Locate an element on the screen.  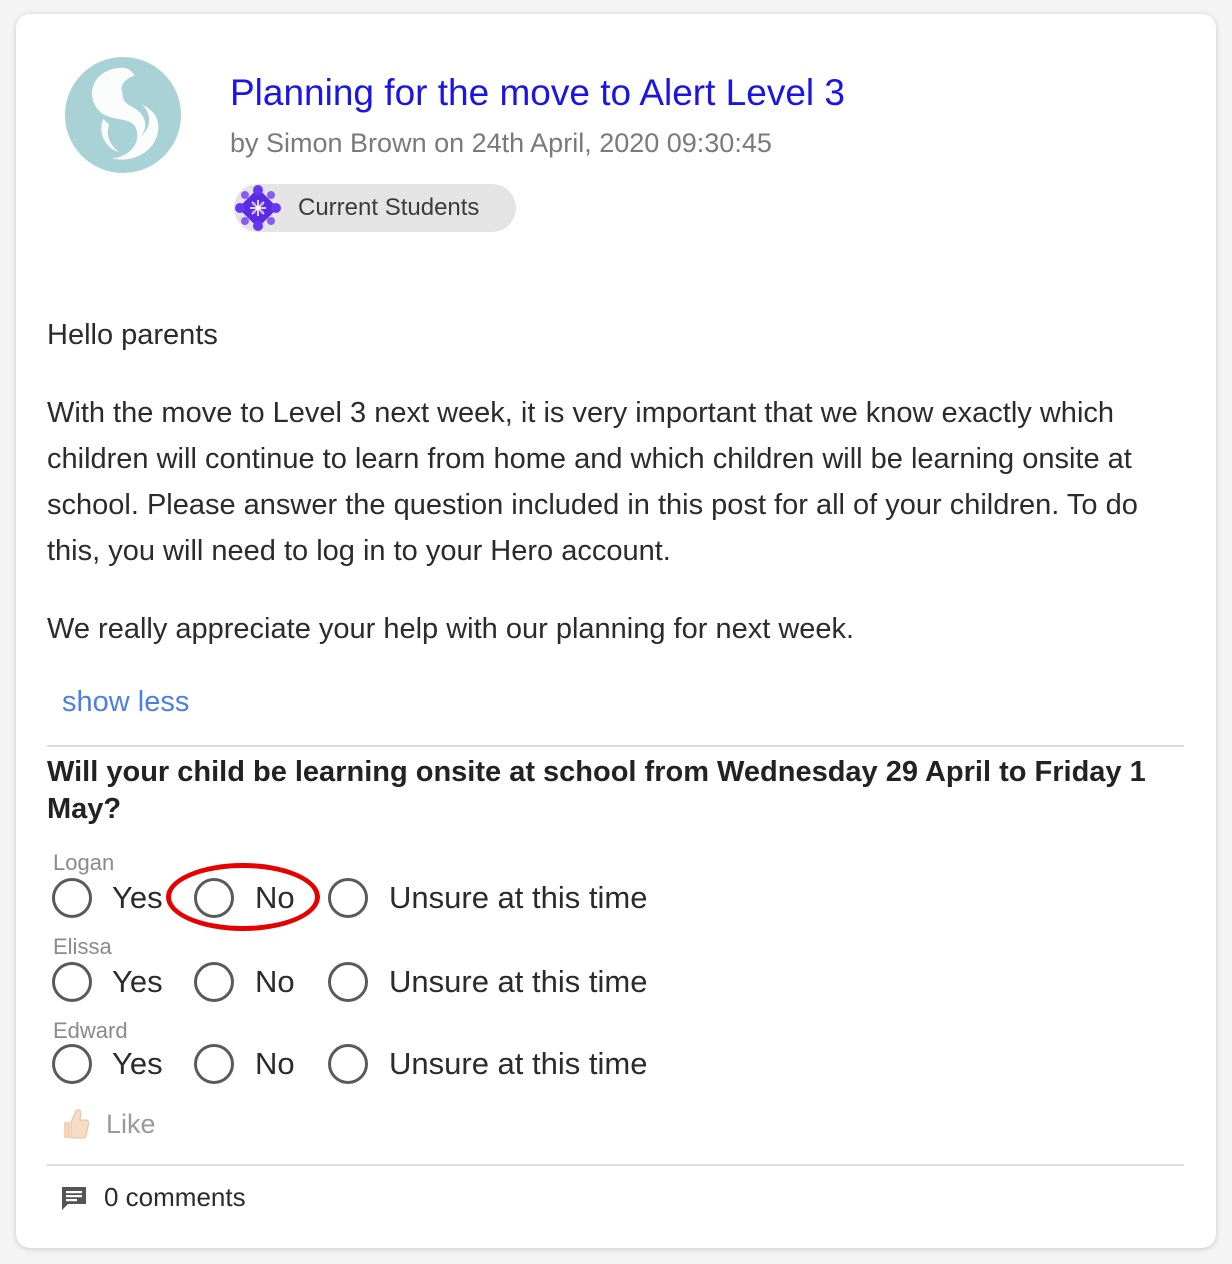
radio-group-logan: Yes No Unsure at this time is located at coordinates (402, 898).